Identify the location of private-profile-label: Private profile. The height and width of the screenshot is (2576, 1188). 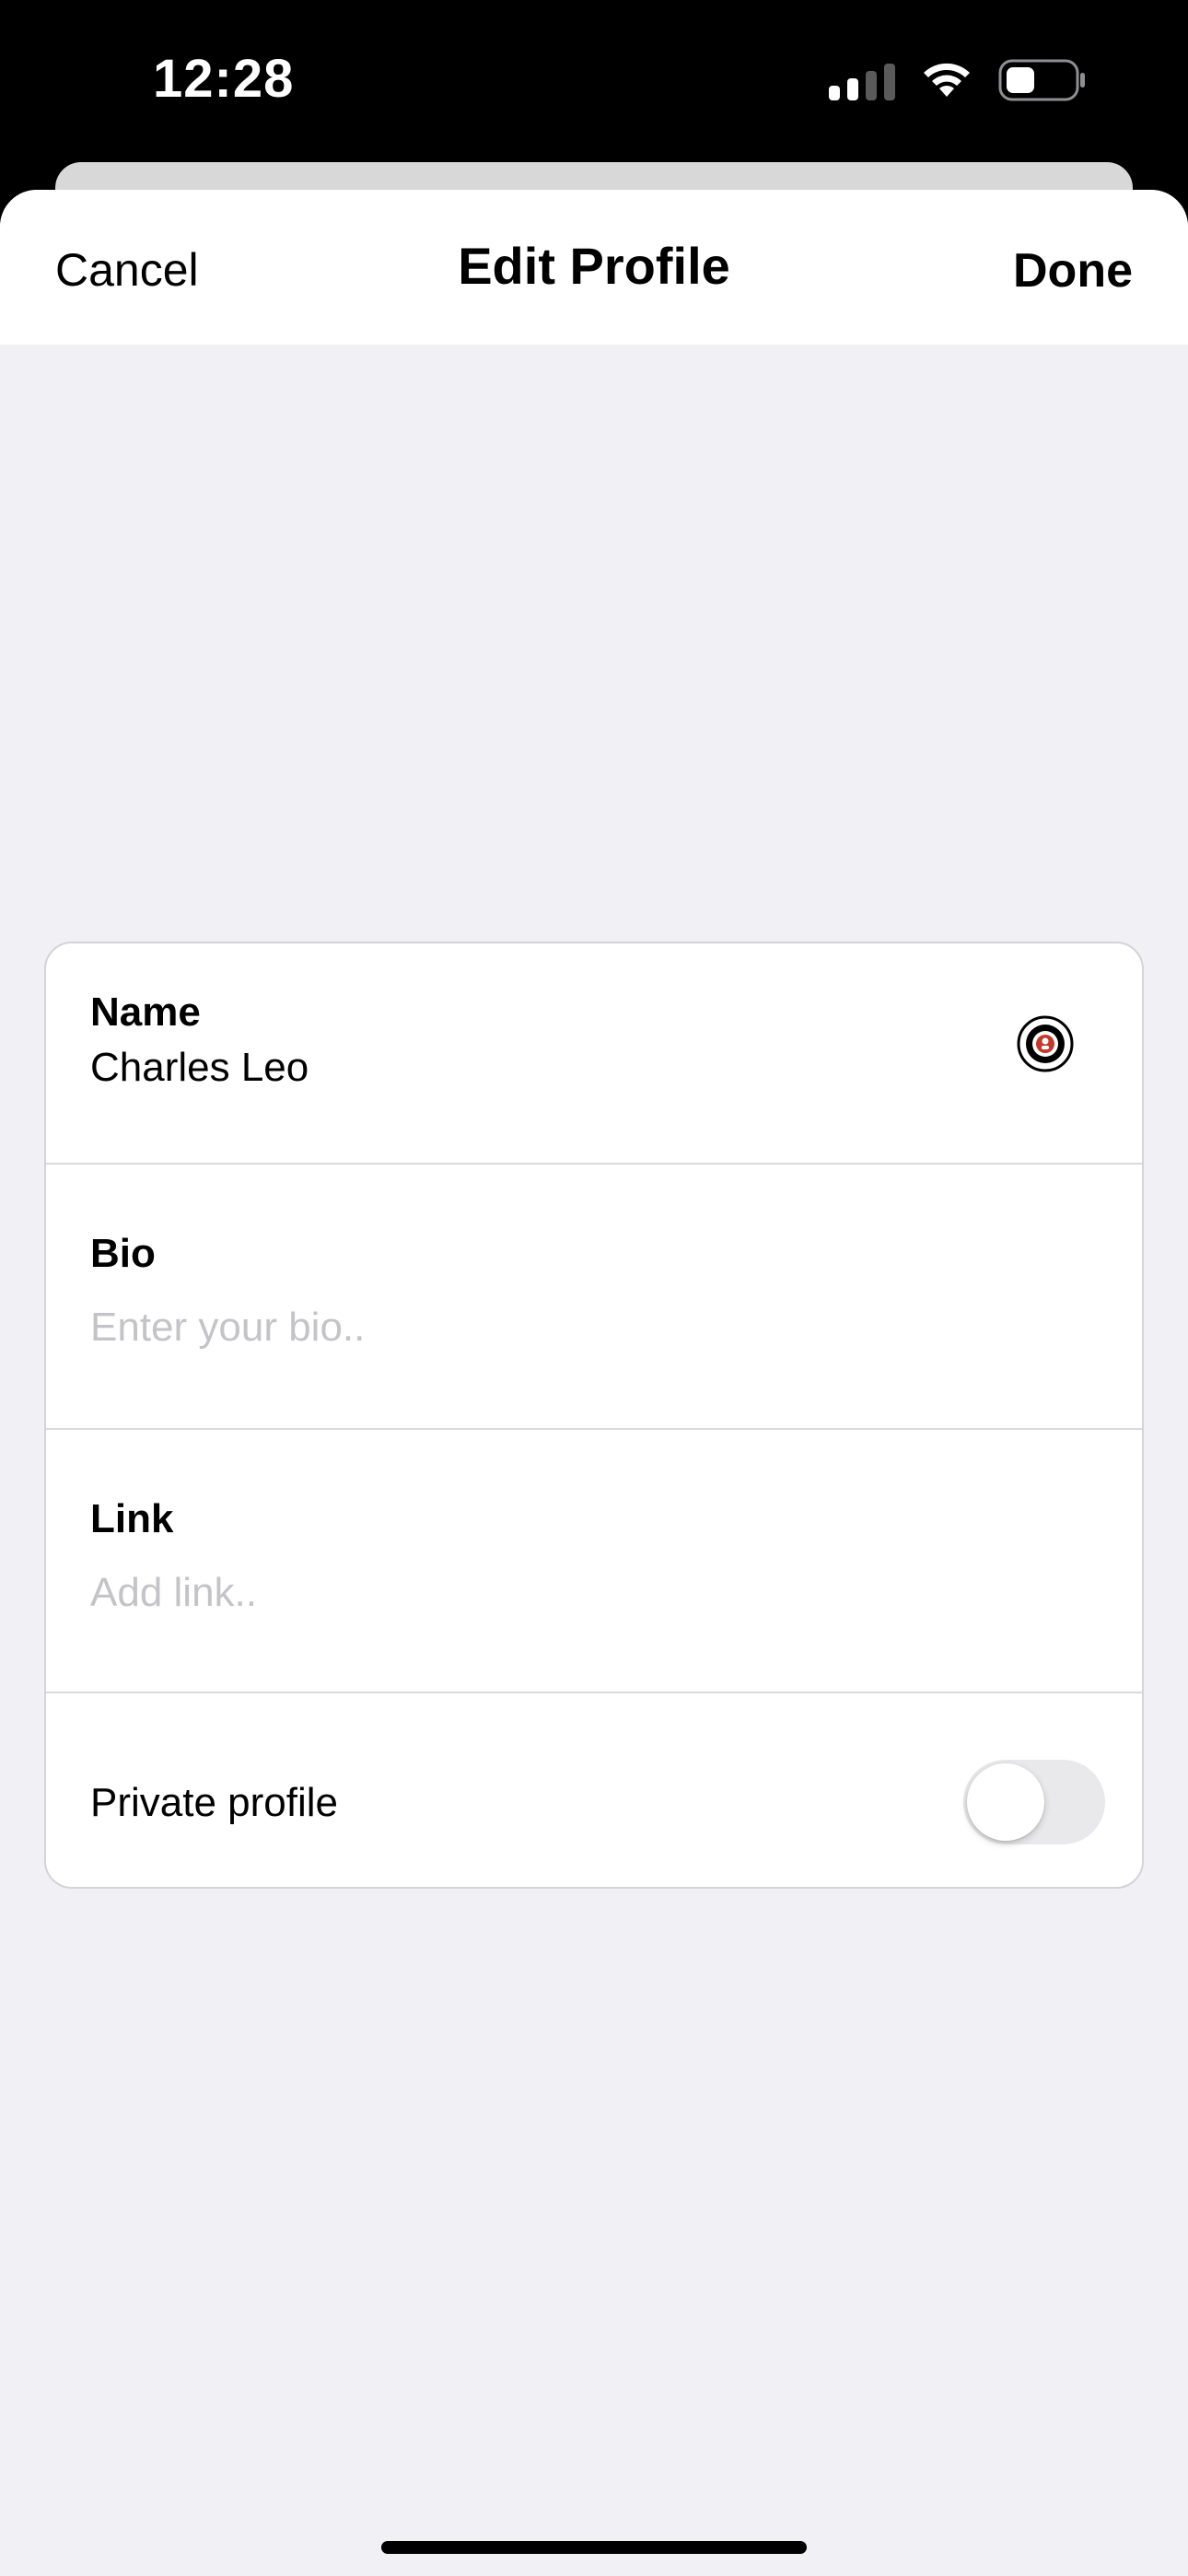
(214, 1802).